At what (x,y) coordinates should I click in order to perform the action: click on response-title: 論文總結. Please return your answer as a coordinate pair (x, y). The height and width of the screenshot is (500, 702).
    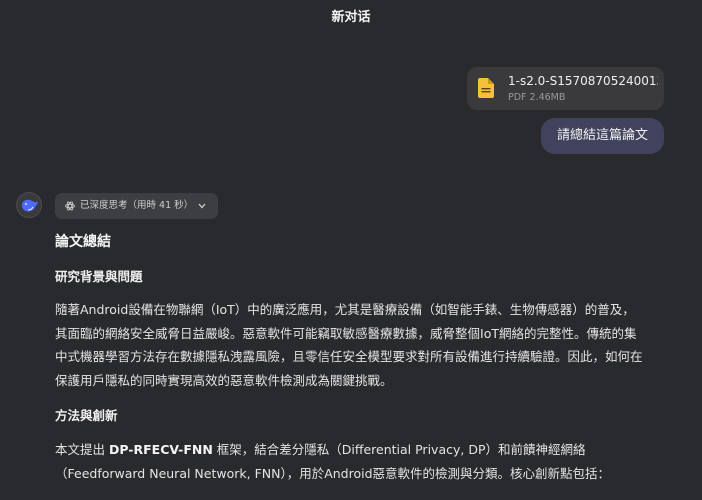
    Looking at the image, I should click on (83, 242).